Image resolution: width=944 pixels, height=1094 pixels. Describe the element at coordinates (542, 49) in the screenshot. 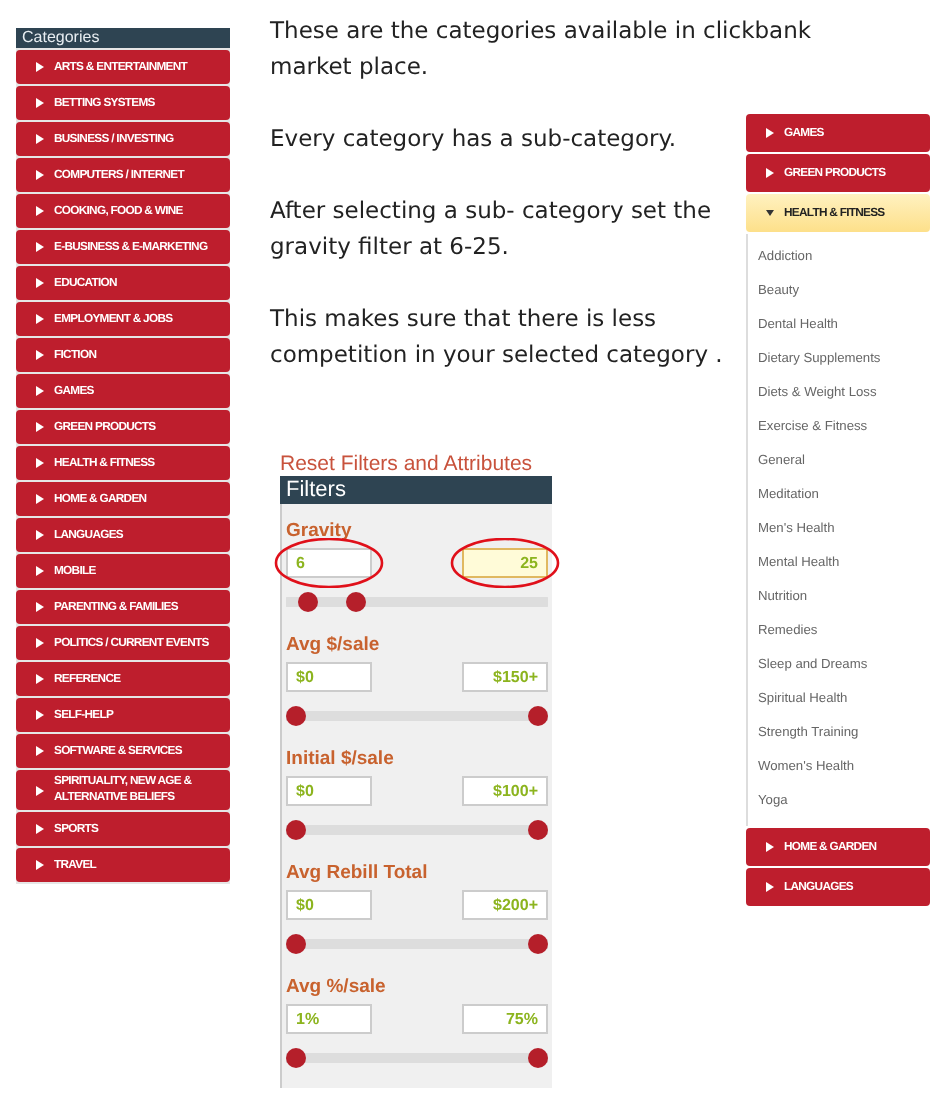

I see `paragraph: These are the categories available in clickbank market place.` at that location.